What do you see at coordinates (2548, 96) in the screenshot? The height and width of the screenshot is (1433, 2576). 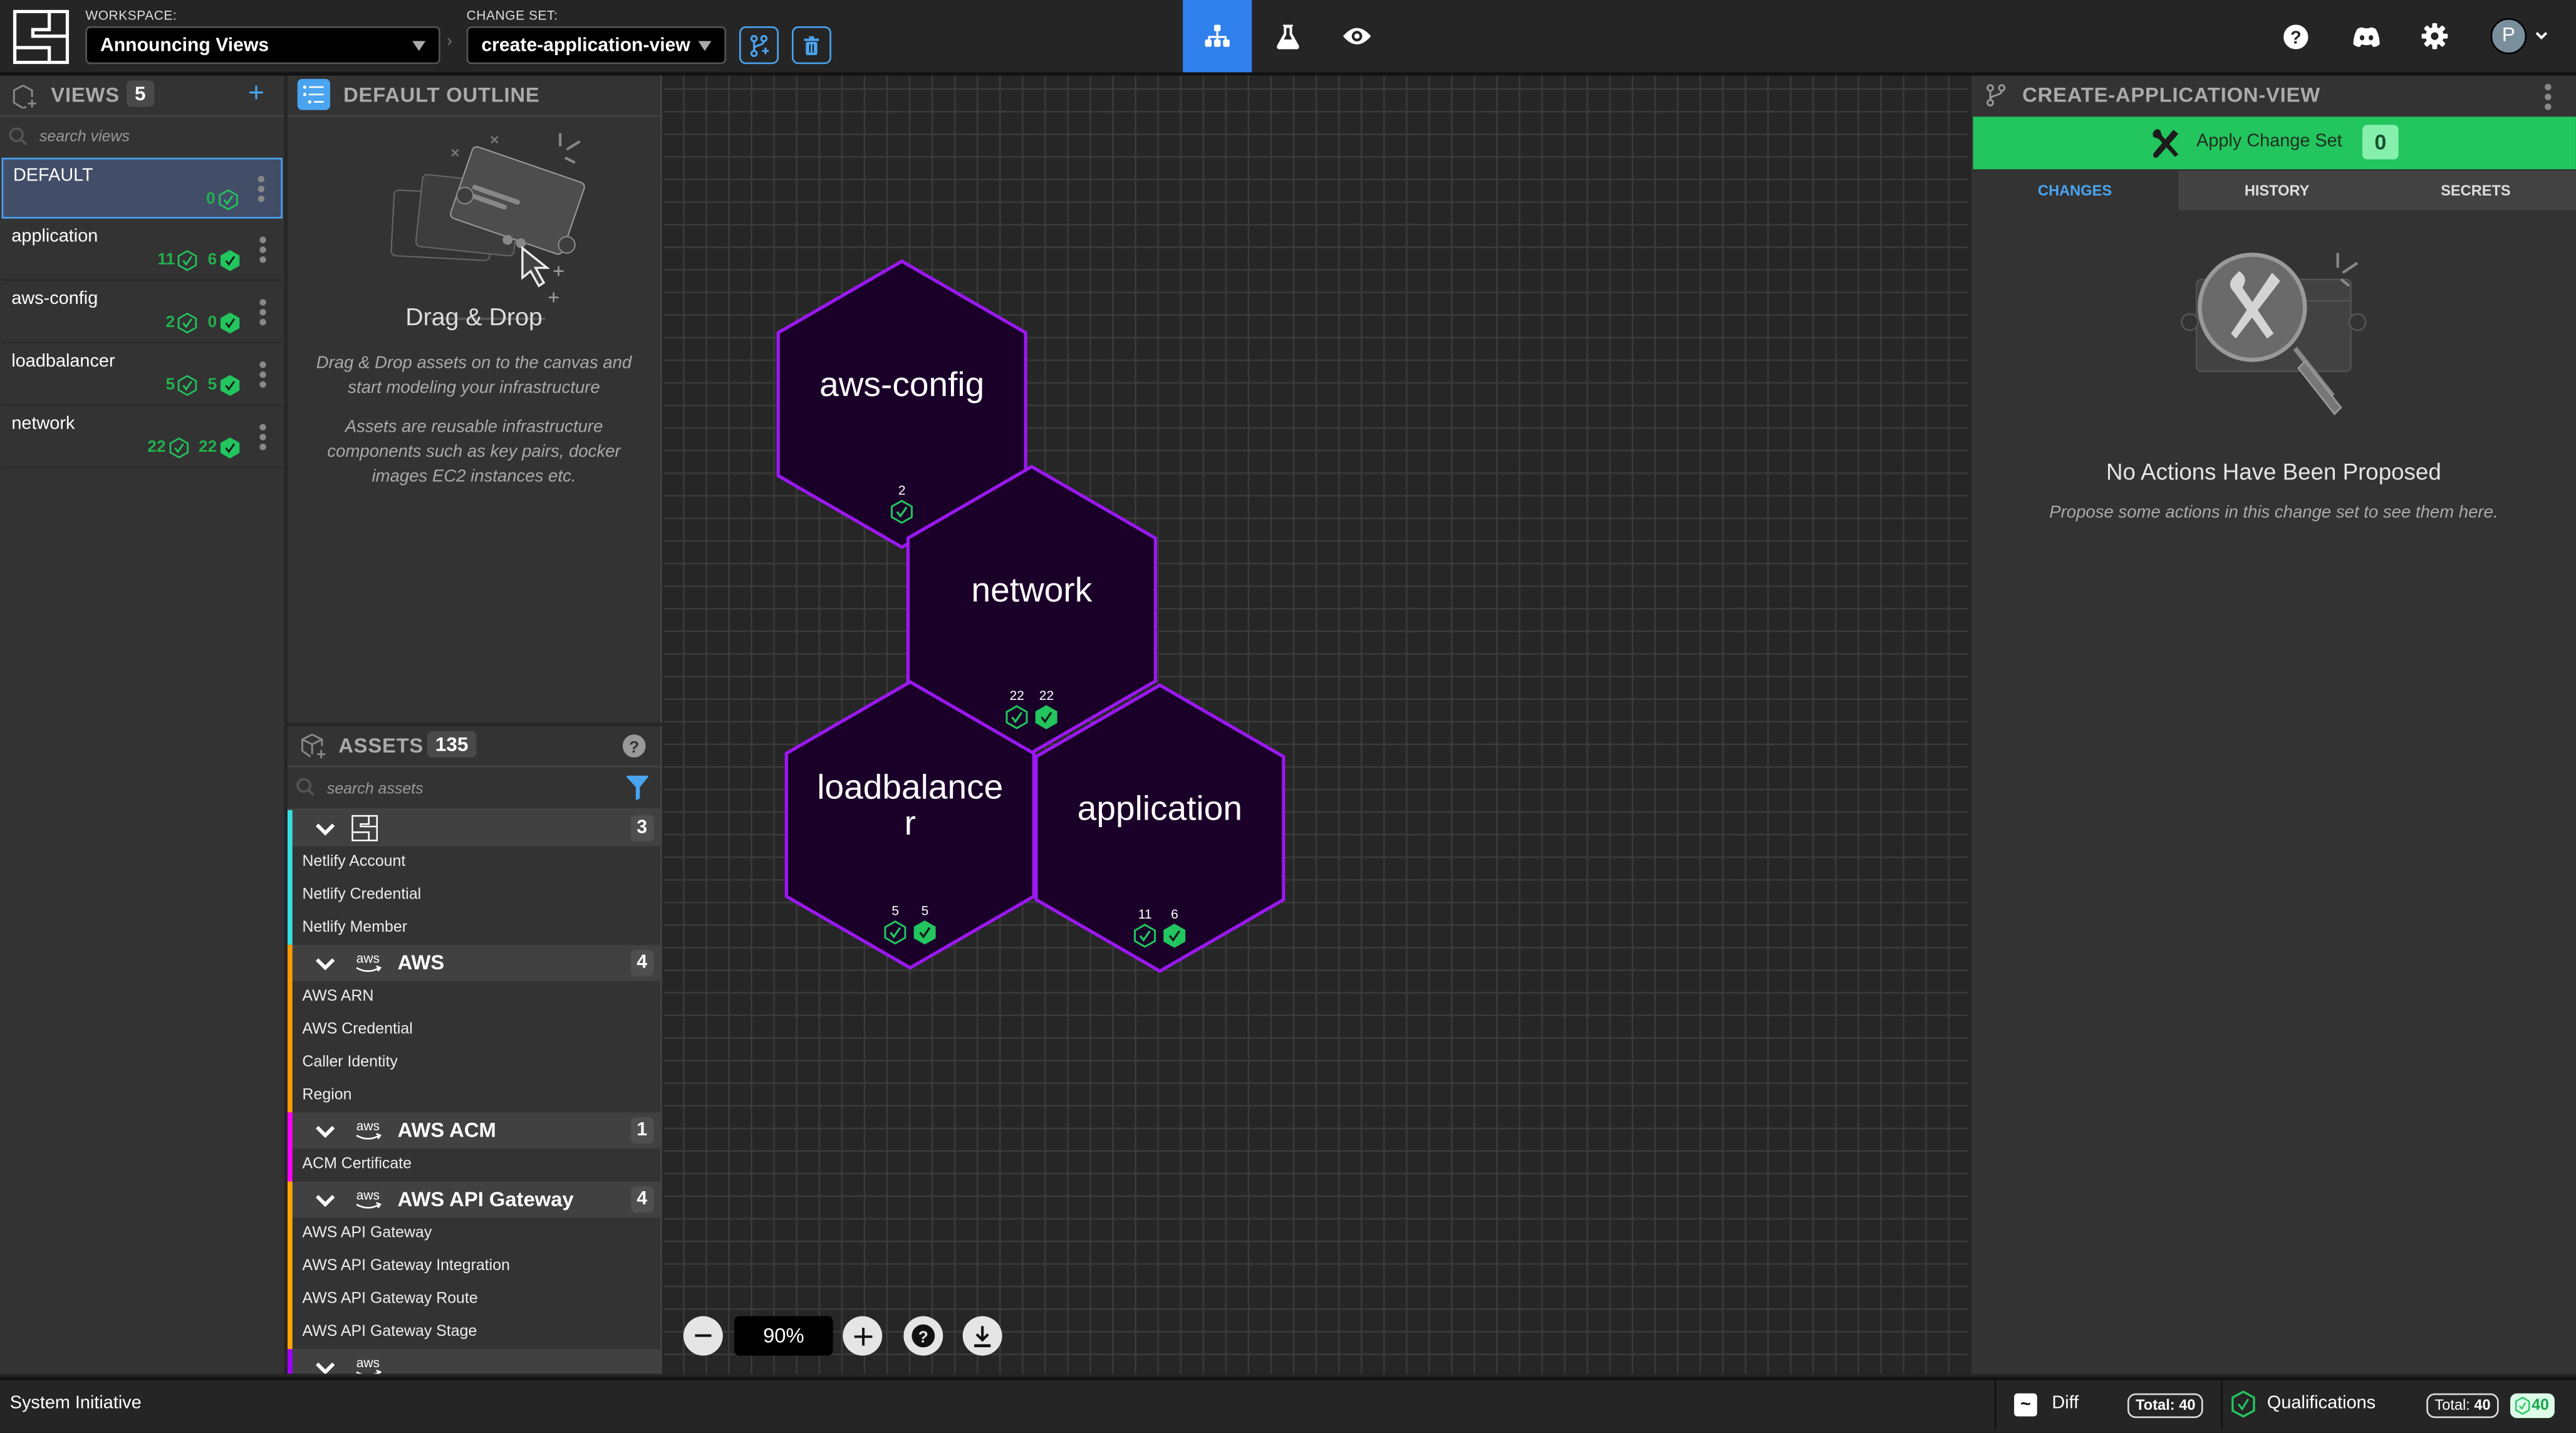 I see `changeset-menu-button` at bounding box center [2548, 96].